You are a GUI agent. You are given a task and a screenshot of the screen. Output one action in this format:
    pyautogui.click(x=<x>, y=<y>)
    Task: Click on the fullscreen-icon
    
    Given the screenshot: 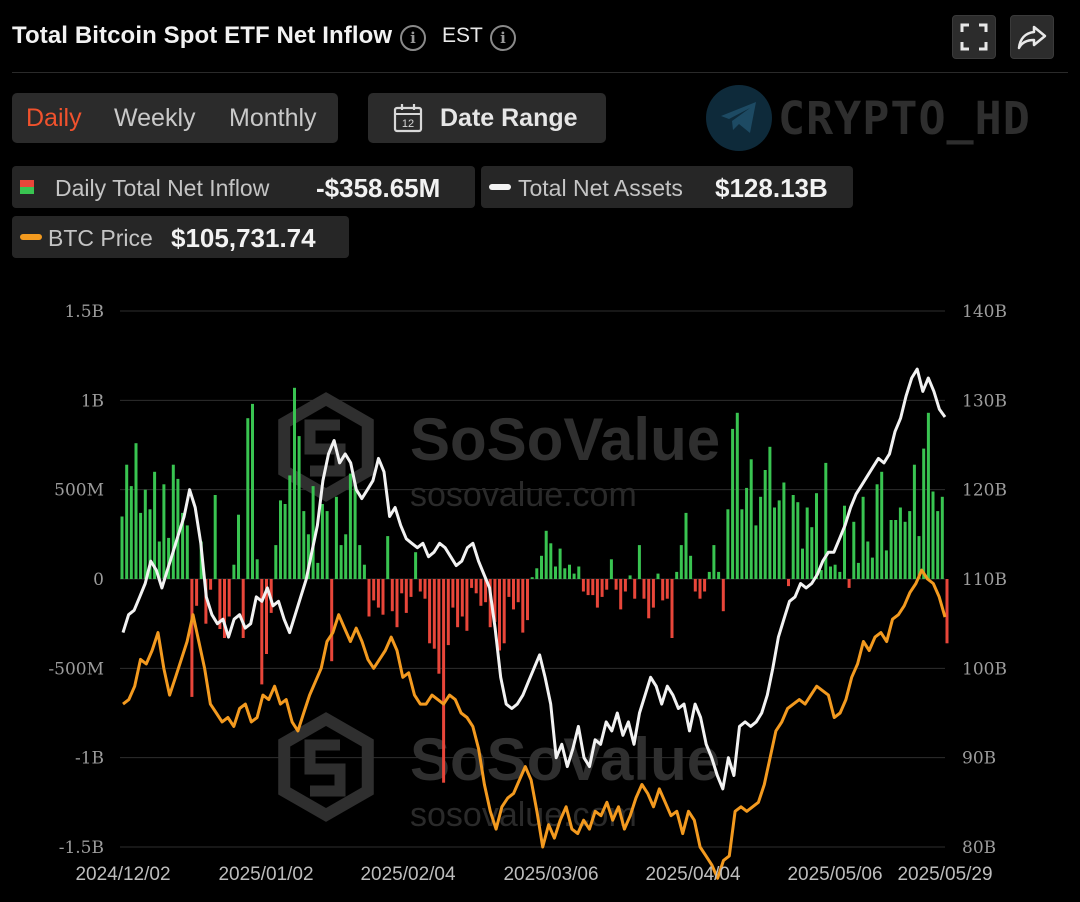 What is the action you would take?
    pyautogui.click(x=974, y=37)
    